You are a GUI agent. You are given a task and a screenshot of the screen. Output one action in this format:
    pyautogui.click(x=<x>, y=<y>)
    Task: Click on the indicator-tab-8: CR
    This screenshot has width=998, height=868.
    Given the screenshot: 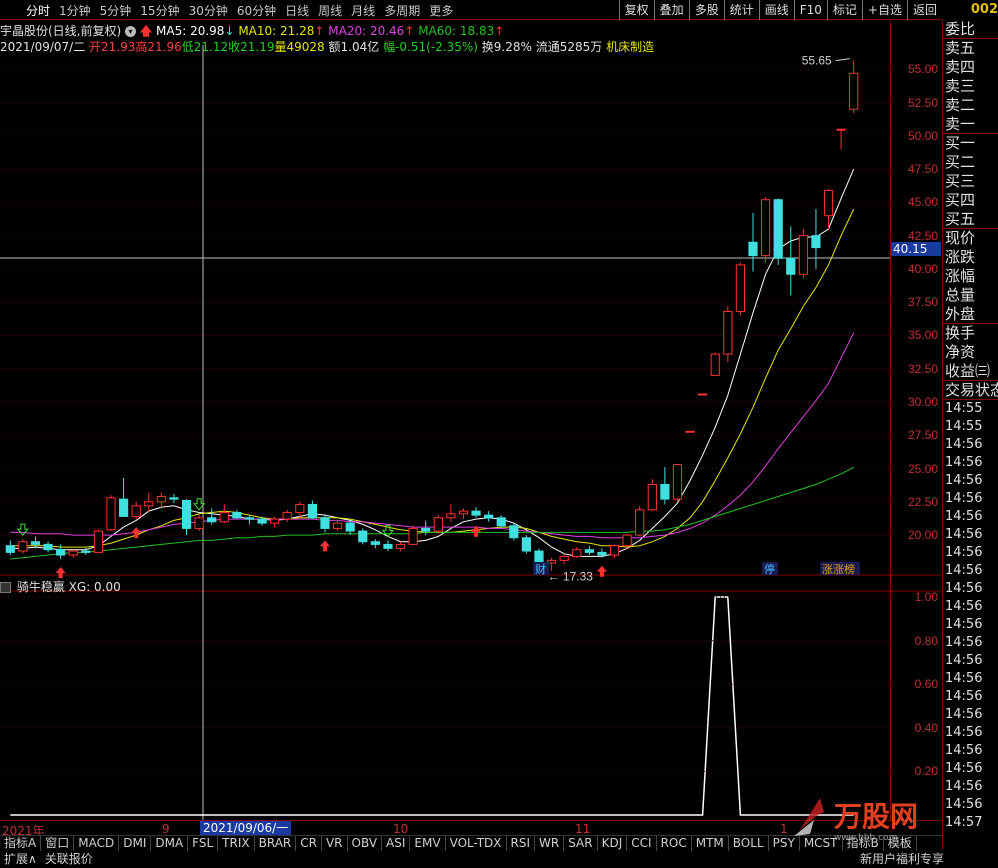 What is the action you would take?
    pyautogui.click(x=309, y=843)
    